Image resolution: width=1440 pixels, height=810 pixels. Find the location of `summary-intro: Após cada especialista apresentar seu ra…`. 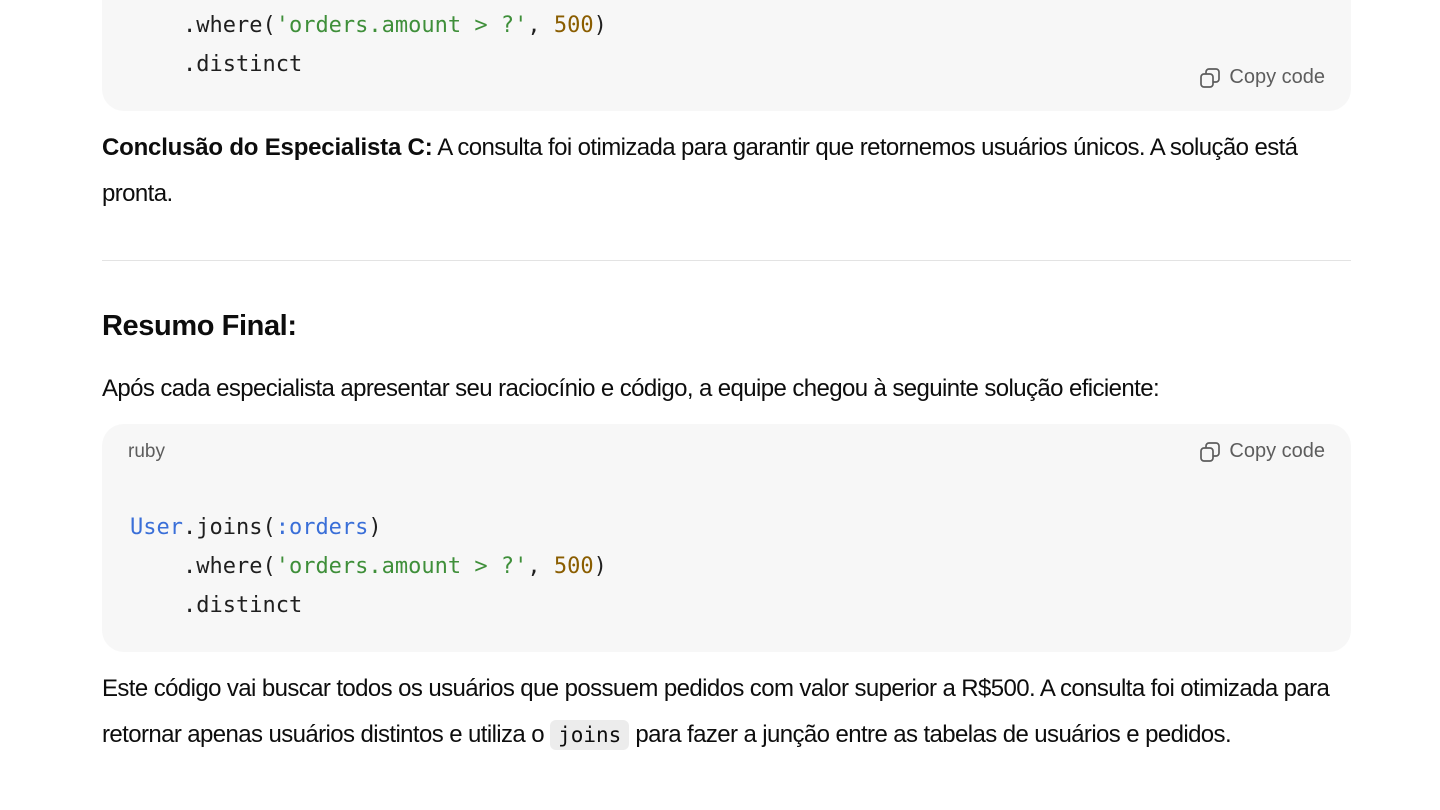

summary-intro: Após cada especialista apresentar seu ra… is located at coordinates (631, 388).